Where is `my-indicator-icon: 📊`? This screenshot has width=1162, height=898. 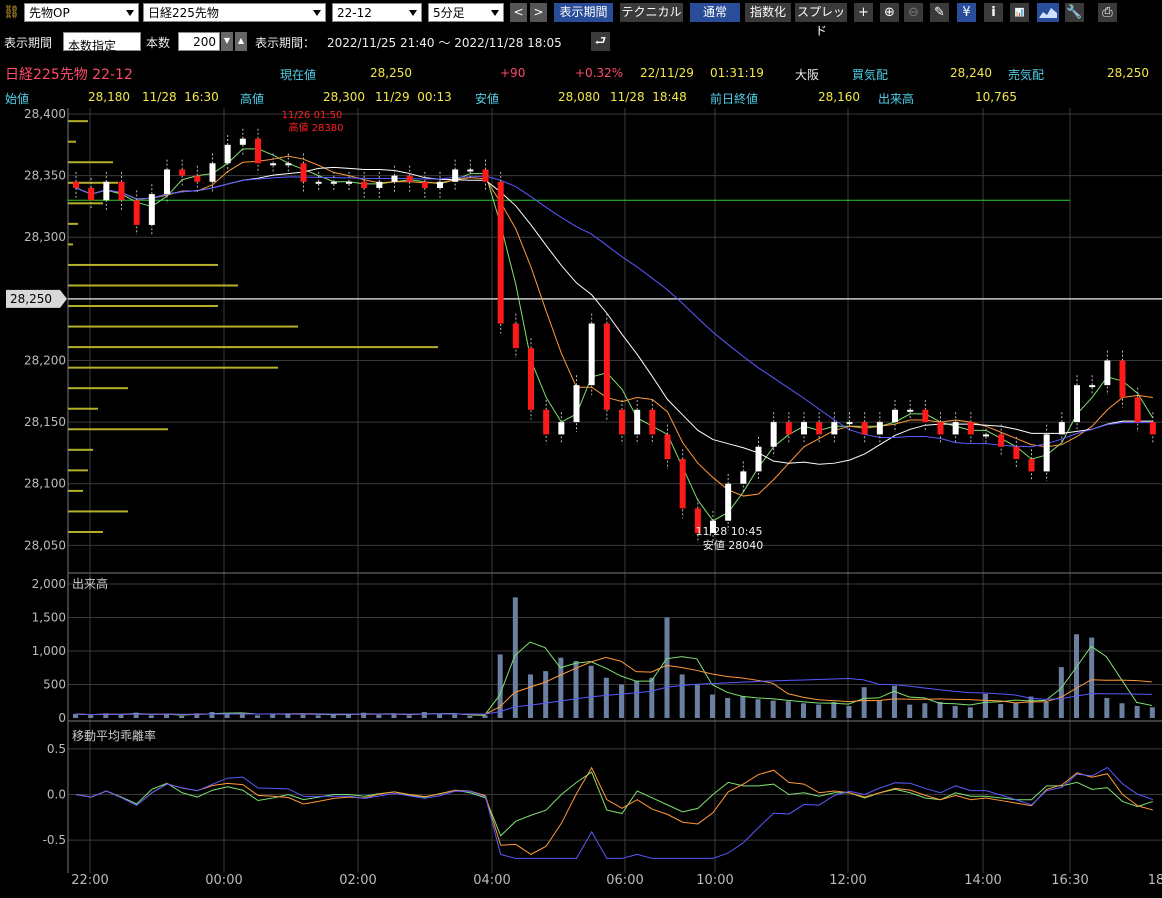 my-indicator-icon: 📊 is located at coordinates (1019, 12).